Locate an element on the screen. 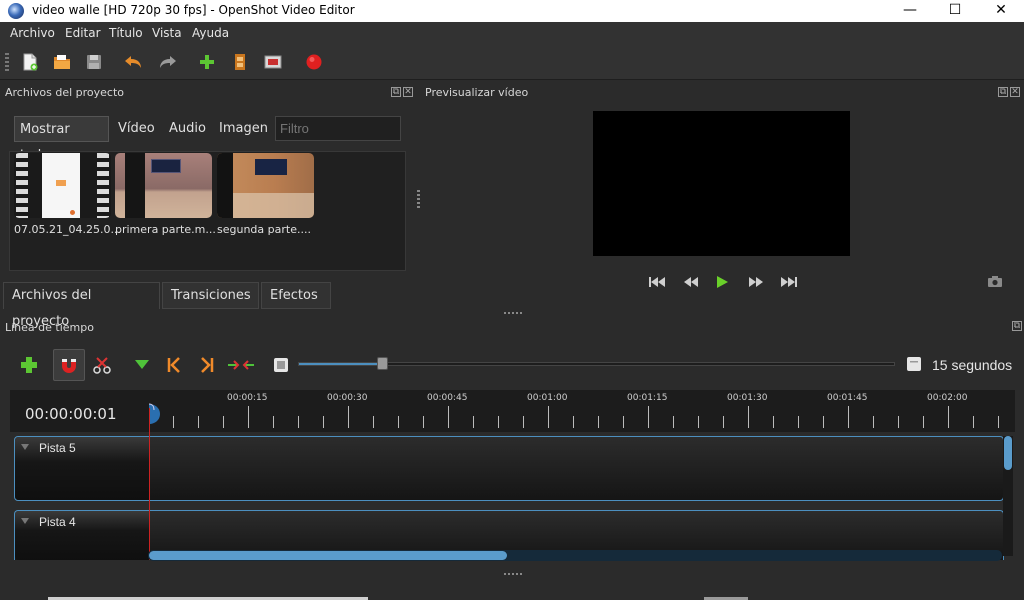 This screenshot has width=1024, height=600. filter-image: Imagen is located at coordinates (243, 129).